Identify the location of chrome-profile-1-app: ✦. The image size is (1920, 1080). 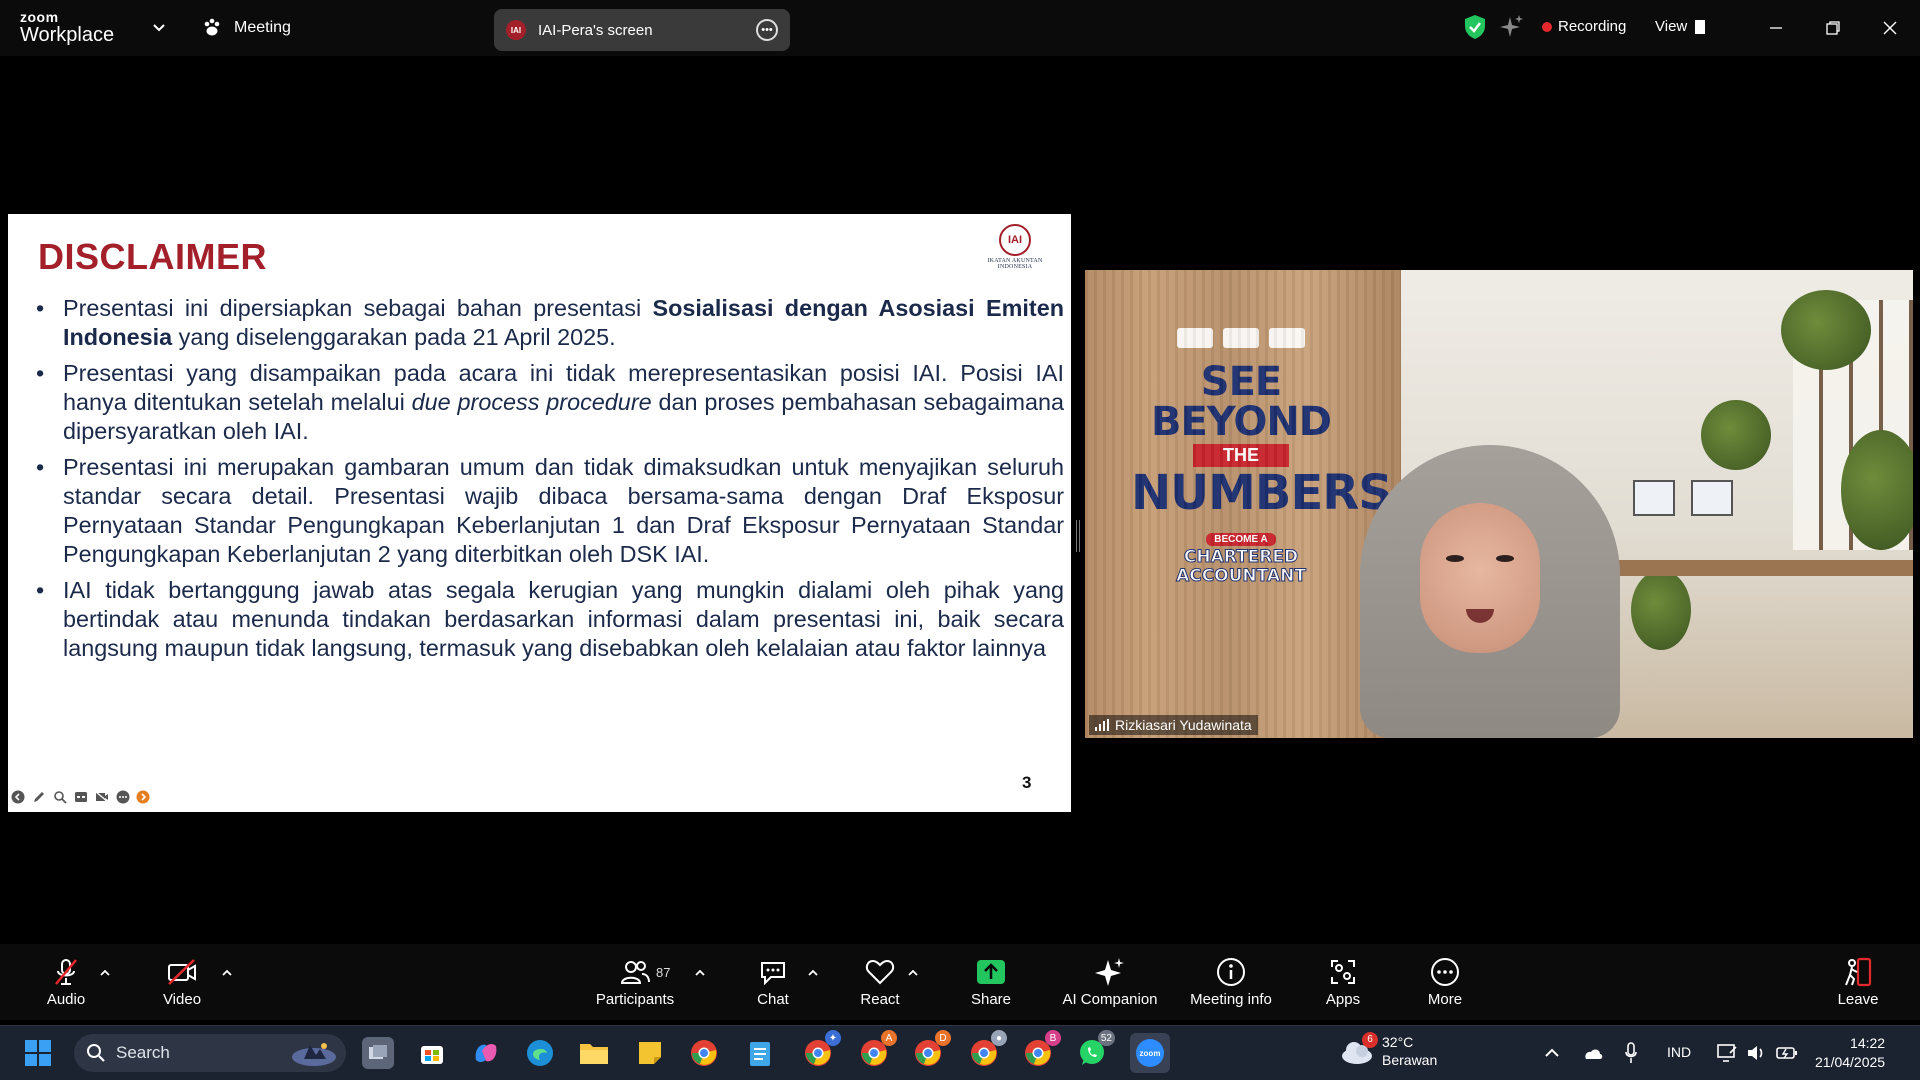
(821, 1049).